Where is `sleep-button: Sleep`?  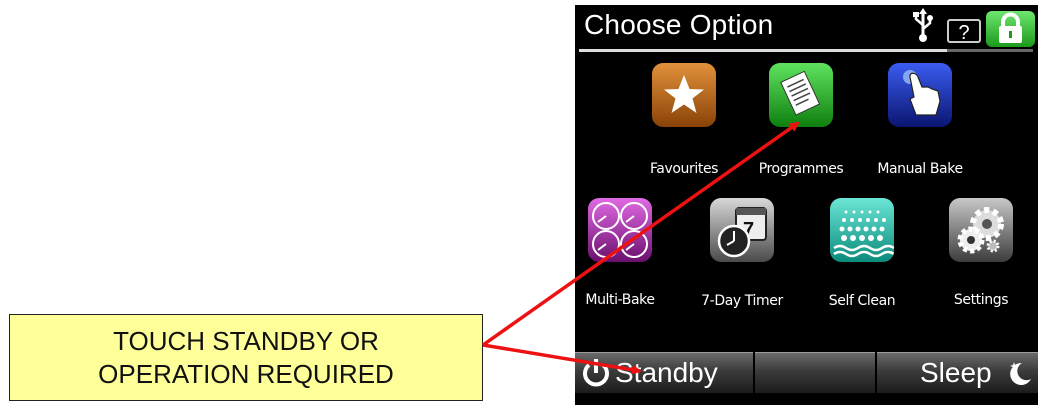 sleep-button: Sleep is located at coordinates (957, 372).